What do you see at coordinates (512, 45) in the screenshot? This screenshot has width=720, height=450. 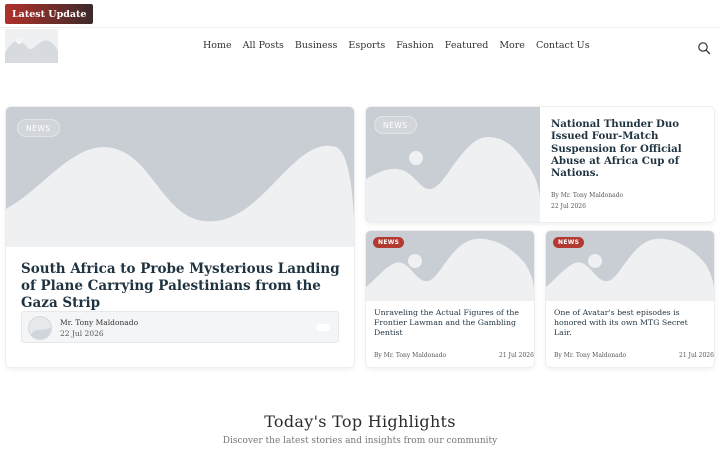 I see `nav-more: More` at bounding box center [512, 45].